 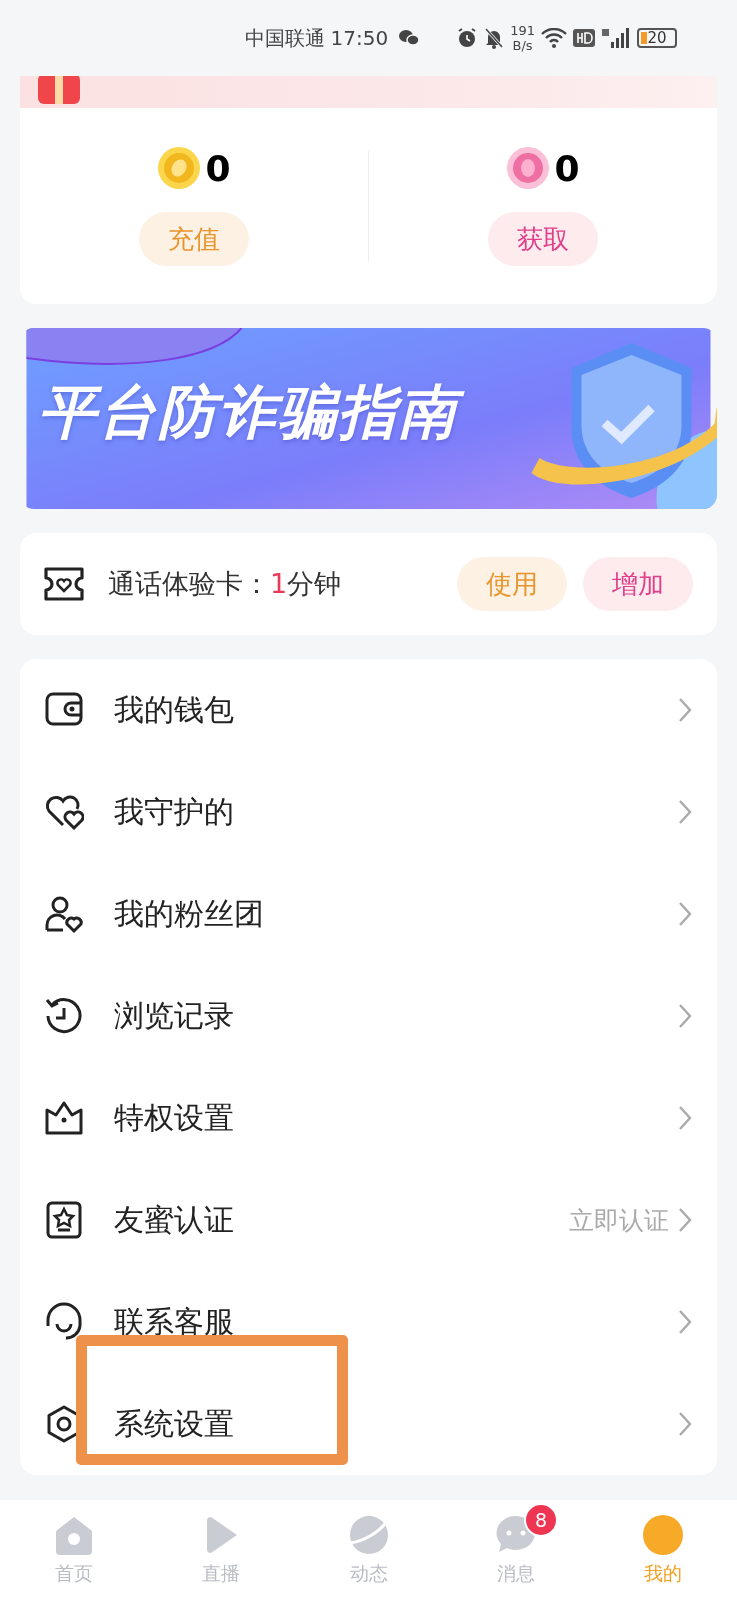 What do you see at coordinates (368, 1016) in the screenshot?
I see `menu-item: 浏览记录` at bounding box center [368, 1016].